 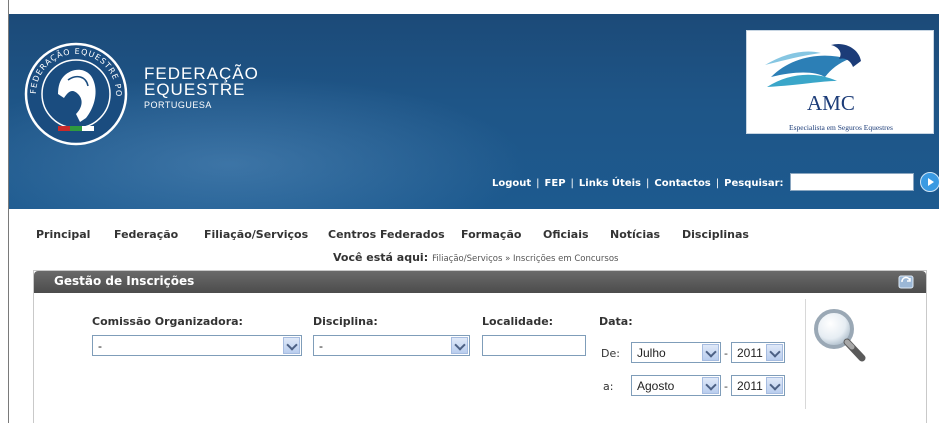 What do you see at coordinates (386, 234) in the screenshot?
I see `nav-item-centros-federados: Centros Federados` at bounding box center [386, 234].